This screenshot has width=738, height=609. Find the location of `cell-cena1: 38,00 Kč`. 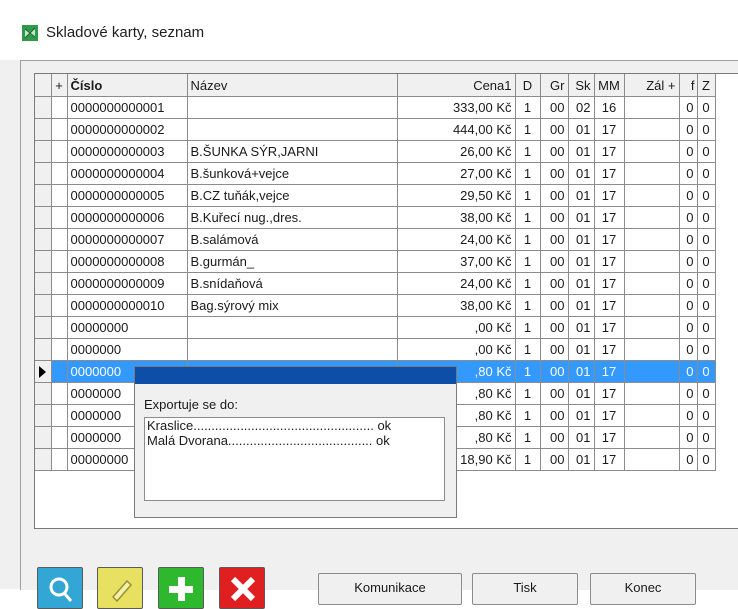

cell-cena1: 38,00 Kč is located at coordinates (456, 305).